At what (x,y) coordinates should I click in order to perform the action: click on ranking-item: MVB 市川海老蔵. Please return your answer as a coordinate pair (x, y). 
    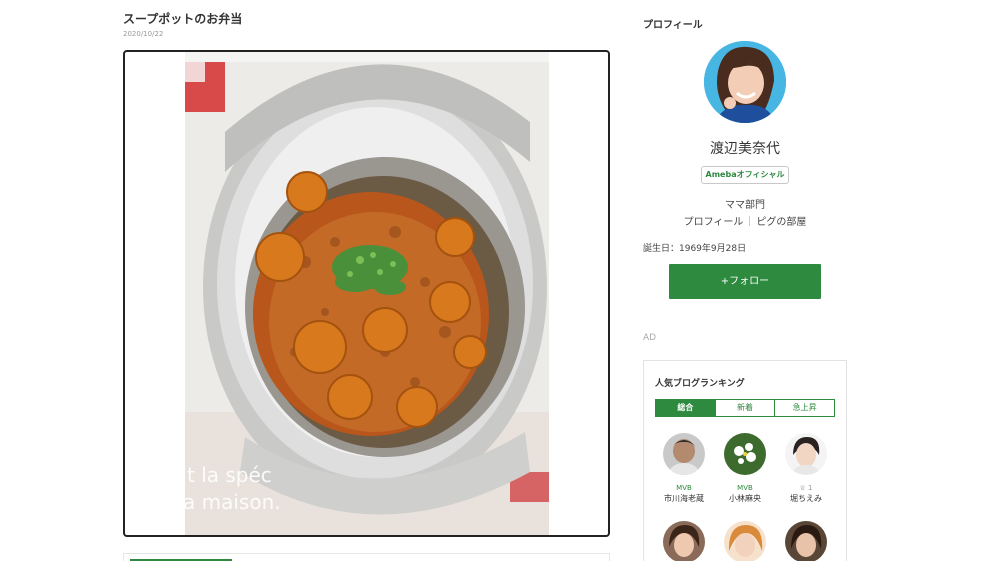
    Looking at the image, I should click on (684, 468).